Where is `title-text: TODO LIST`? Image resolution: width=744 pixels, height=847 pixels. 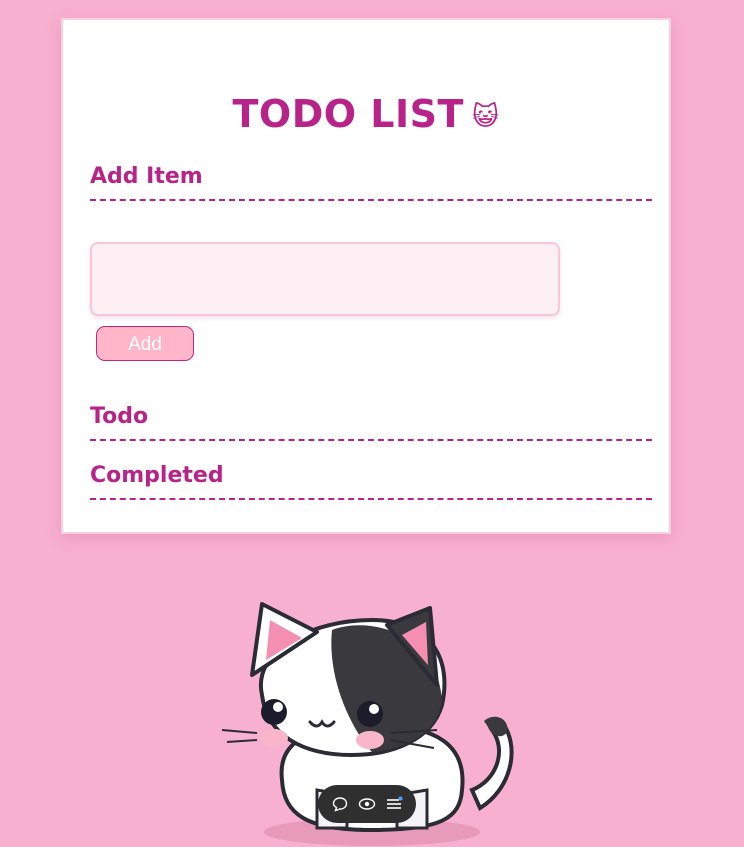
title-text: TODO LIST is located at coordinates (348, 114).